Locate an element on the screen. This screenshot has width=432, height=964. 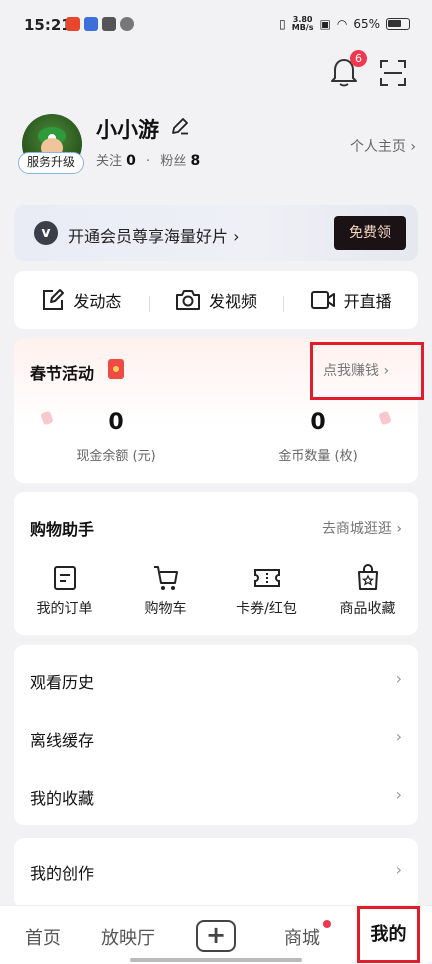
coin-count-value: 0 is located at coordinates (318, 422).